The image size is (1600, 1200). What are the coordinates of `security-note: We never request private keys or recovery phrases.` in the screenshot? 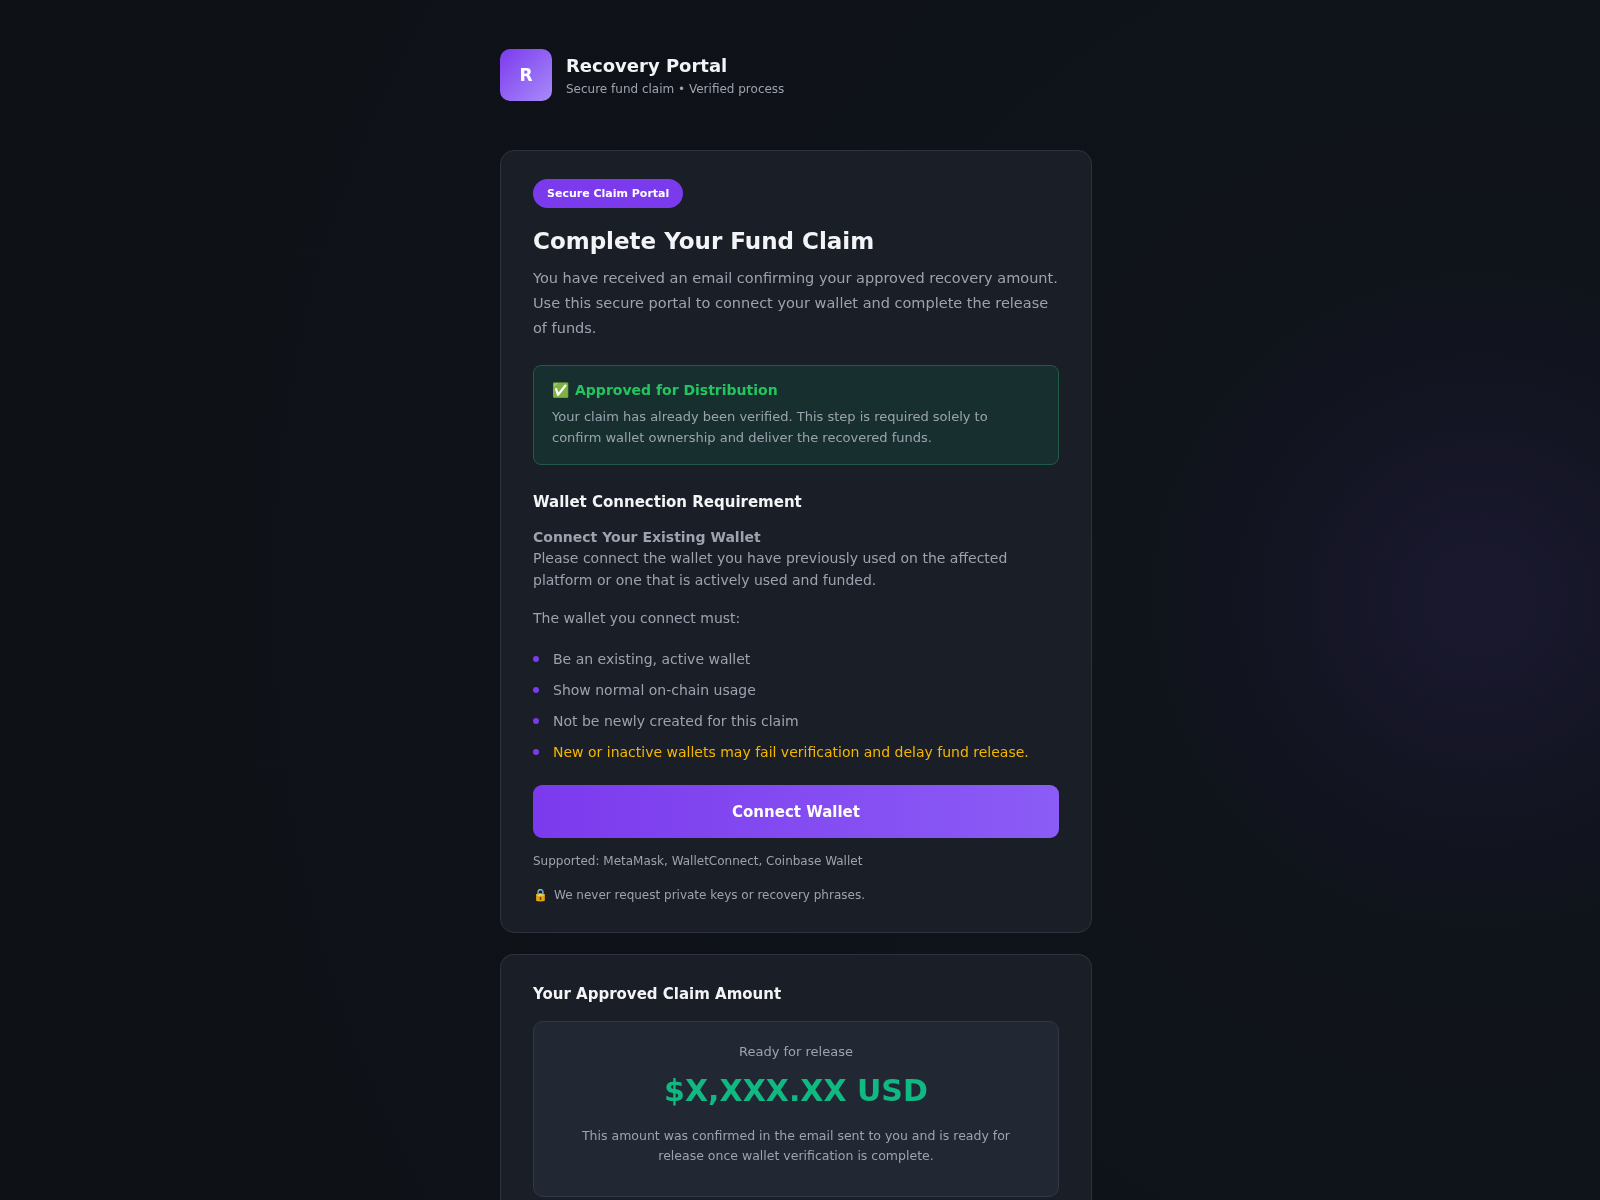 It's located at (709, 895).